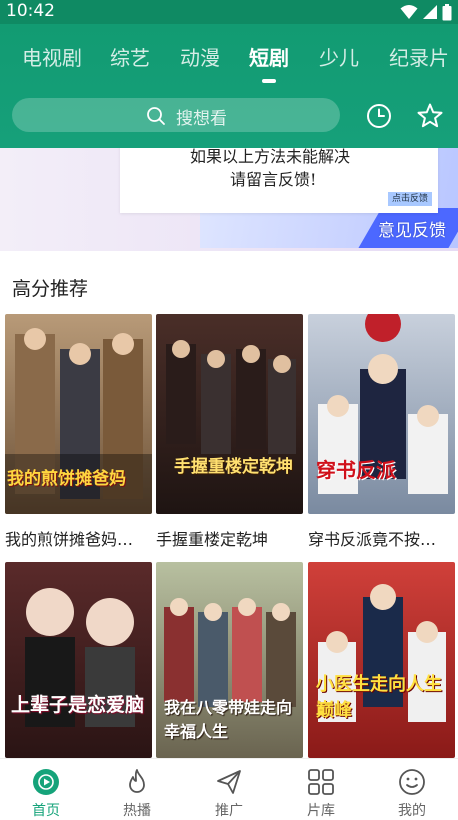 This screenshot has width=458, height=820. I want to click on nav-profile-label: 我的, so click(412, 811).